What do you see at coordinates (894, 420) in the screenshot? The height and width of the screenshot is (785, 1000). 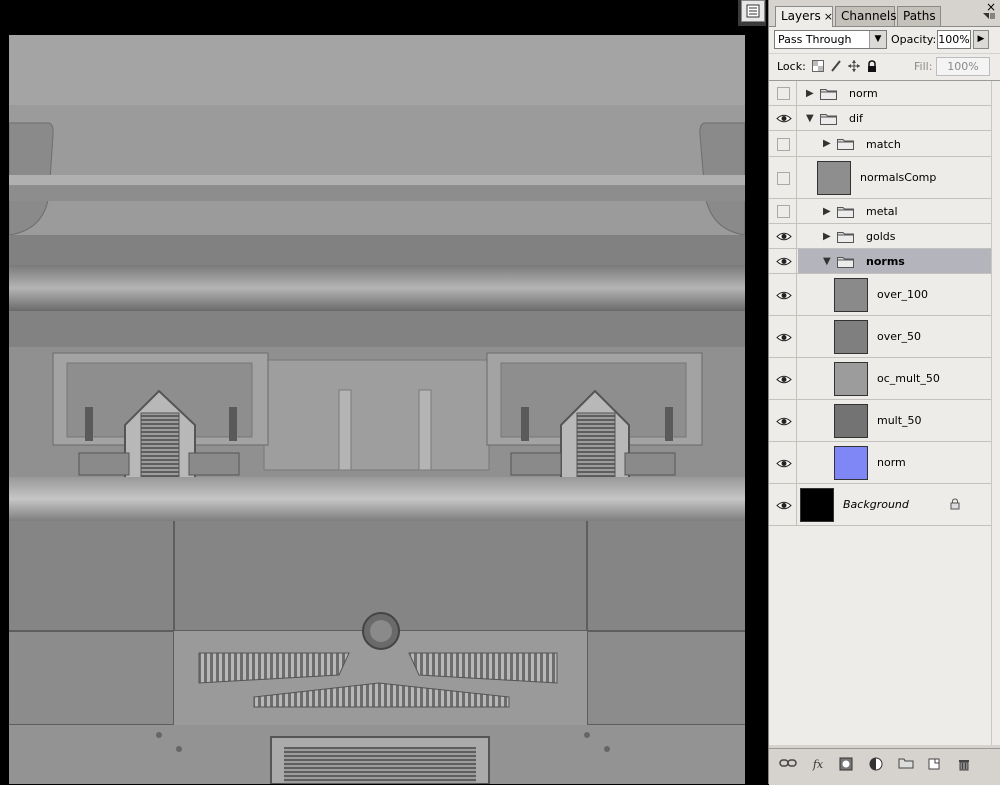 I see `layer-row-body: mult_50` at bounding box center [894, 420].